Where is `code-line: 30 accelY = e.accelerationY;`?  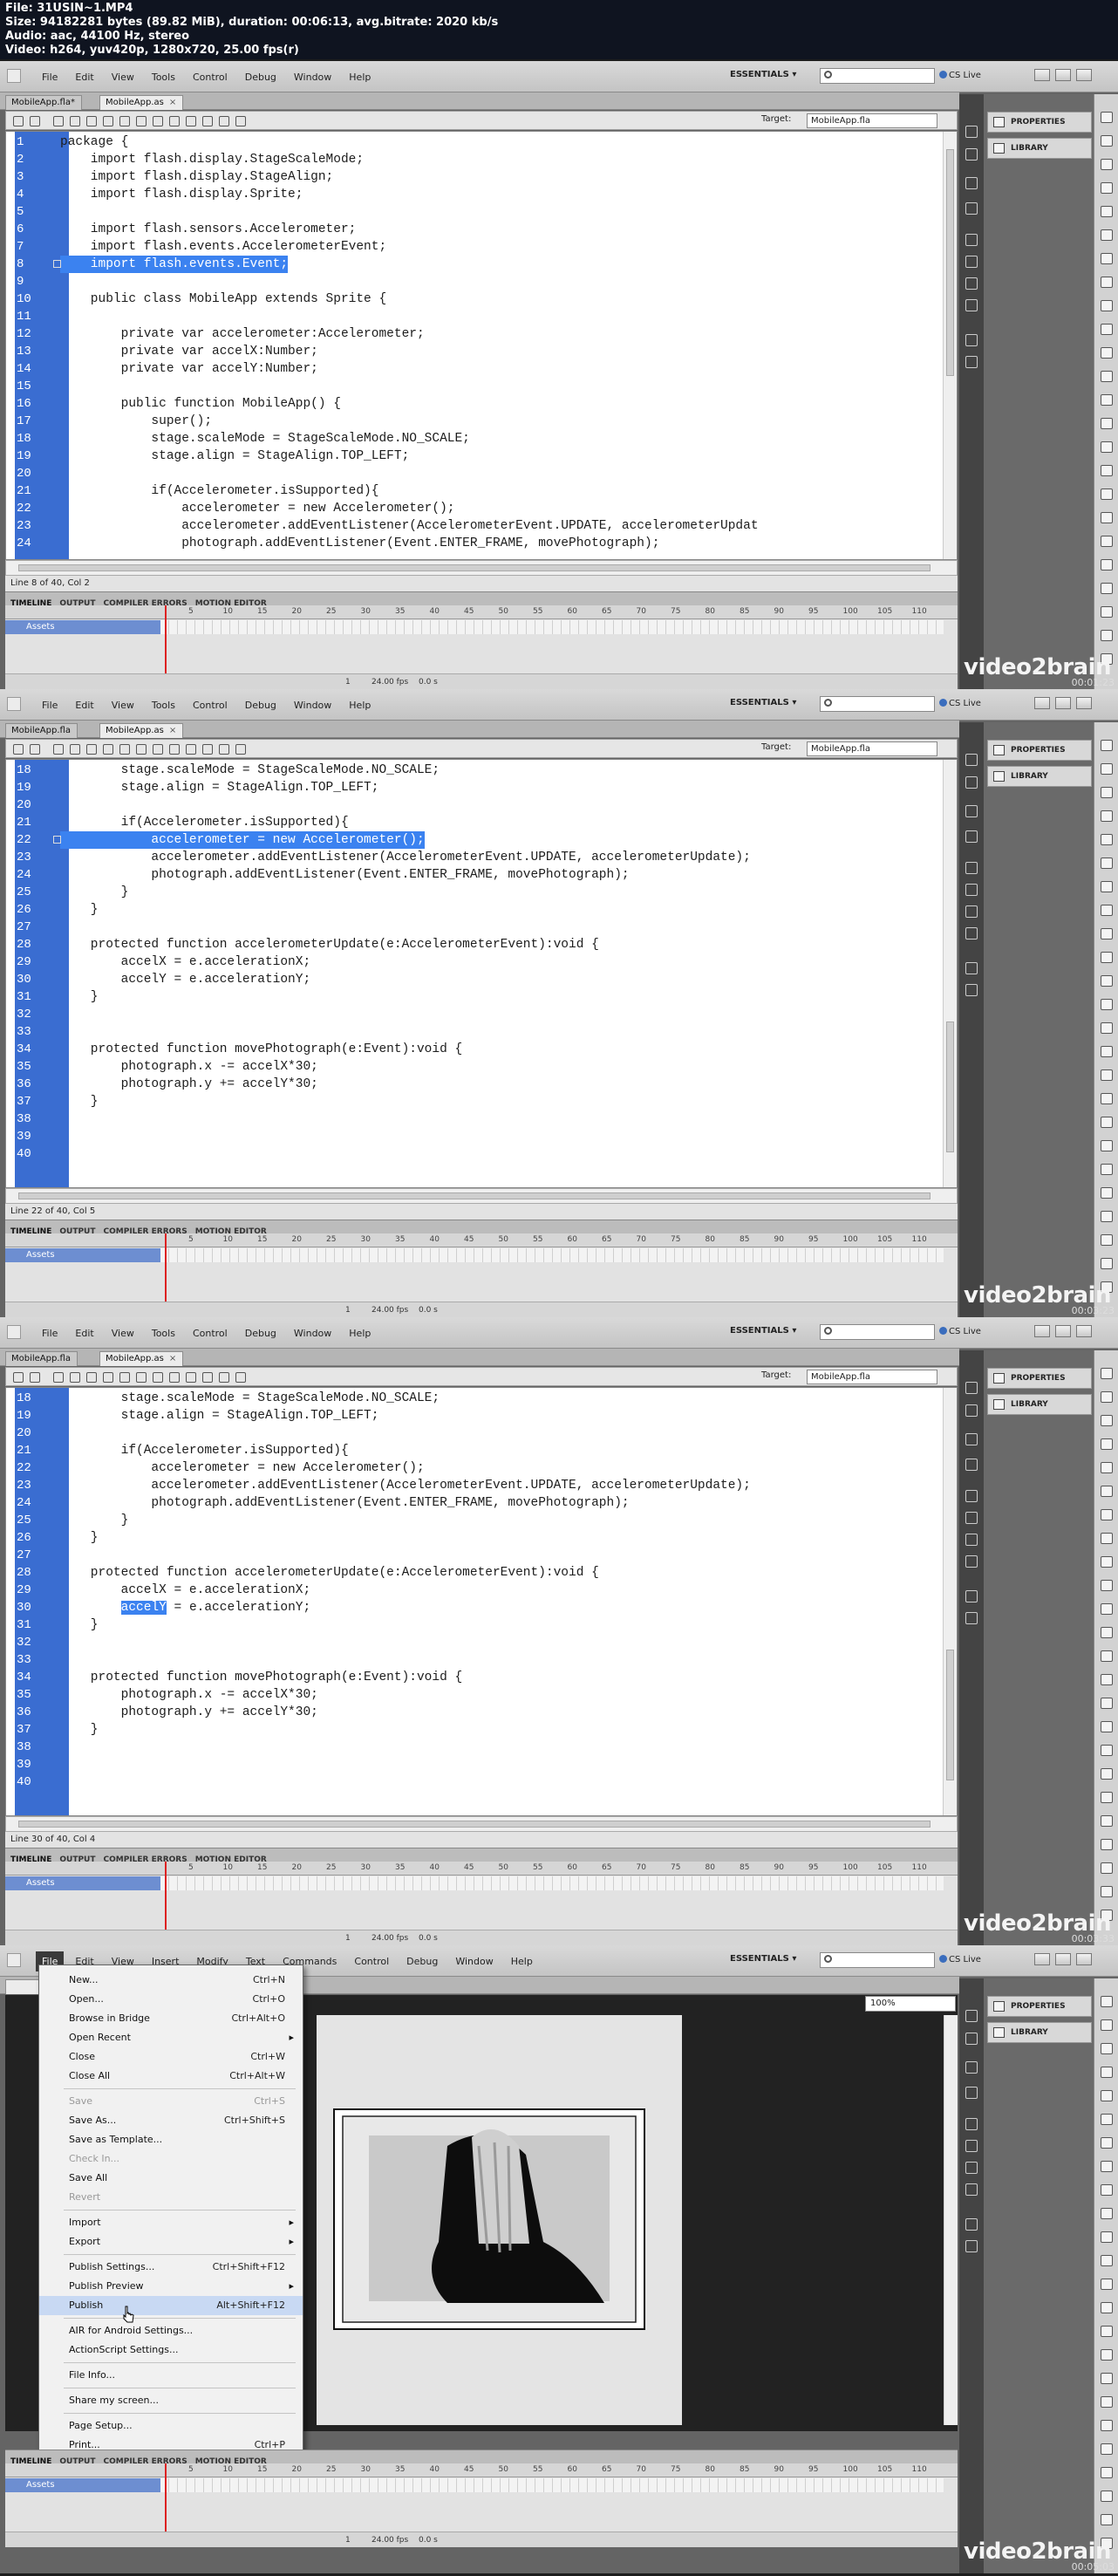 code-line: 30 accelY = e.accelerationY; is located at coordinates (473, 980).